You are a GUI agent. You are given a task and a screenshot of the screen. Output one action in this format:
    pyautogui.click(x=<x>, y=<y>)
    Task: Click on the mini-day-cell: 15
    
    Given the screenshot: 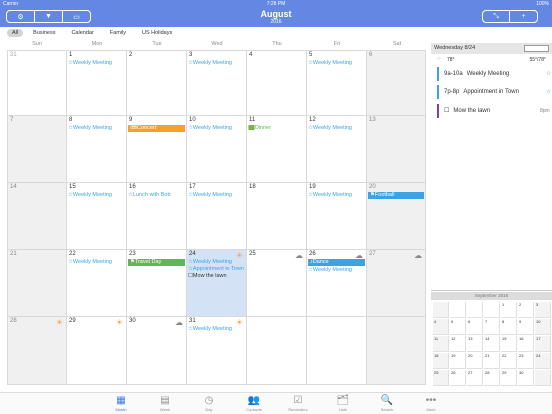 What is the action you would take?
    pyautogui.click(x=509, y=344)
    